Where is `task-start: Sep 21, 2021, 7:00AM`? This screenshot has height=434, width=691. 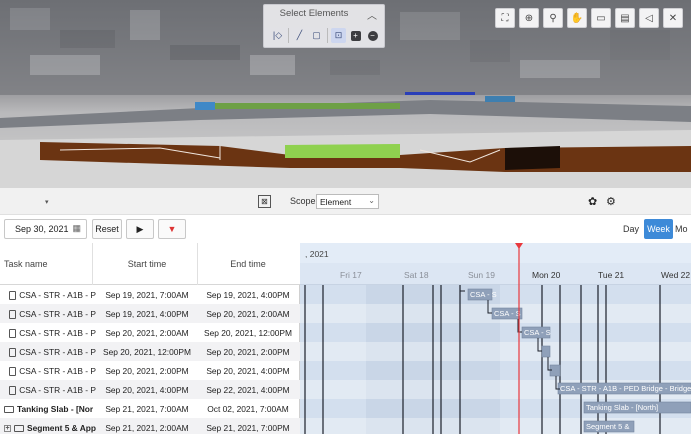
task-start: Sep 21, 2021, 7:00AM is located at coordinates (147, 409).